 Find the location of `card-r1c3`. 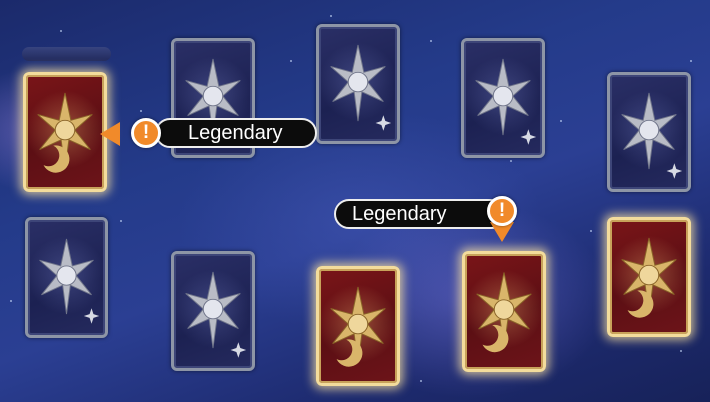

card-r1c3 is located at coordinates (358, 84).